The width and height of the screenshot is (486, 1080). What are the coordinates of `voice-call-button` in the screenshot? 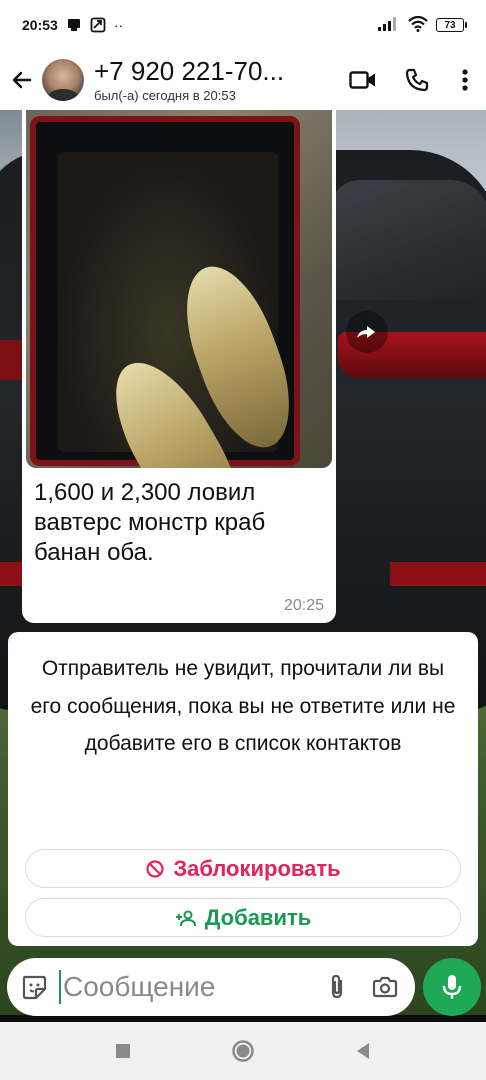 It's located at (417, 80).